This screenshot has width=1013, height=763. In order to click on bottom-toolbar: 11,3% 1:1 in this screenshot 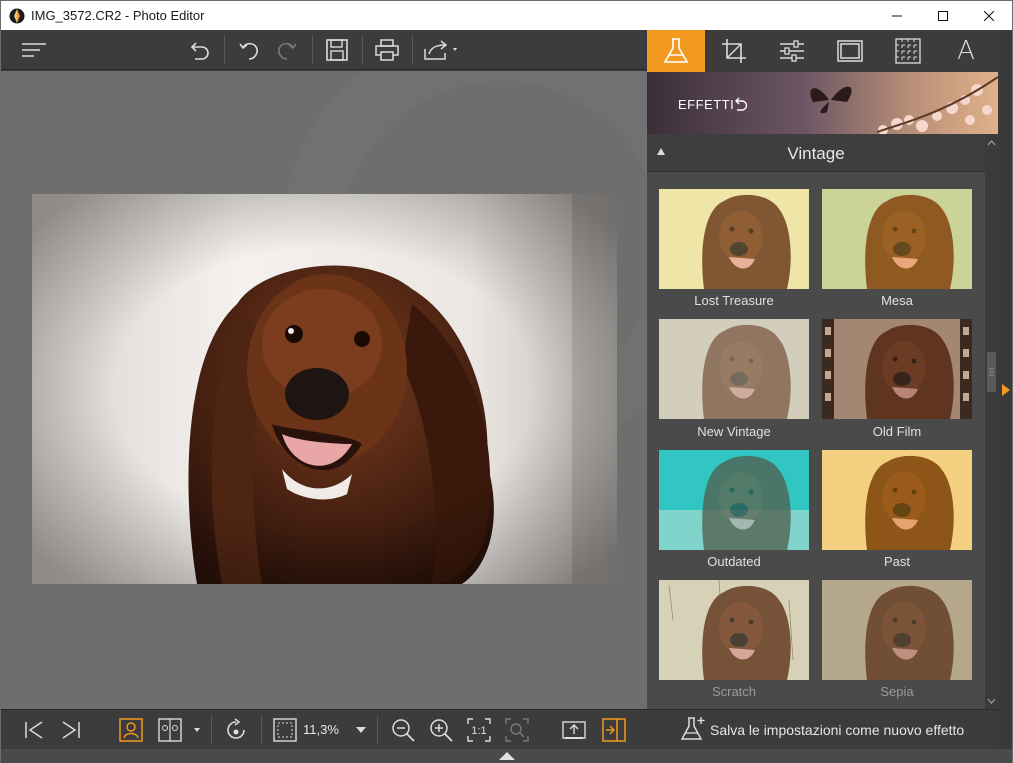, I will do `click(324, 729)`.